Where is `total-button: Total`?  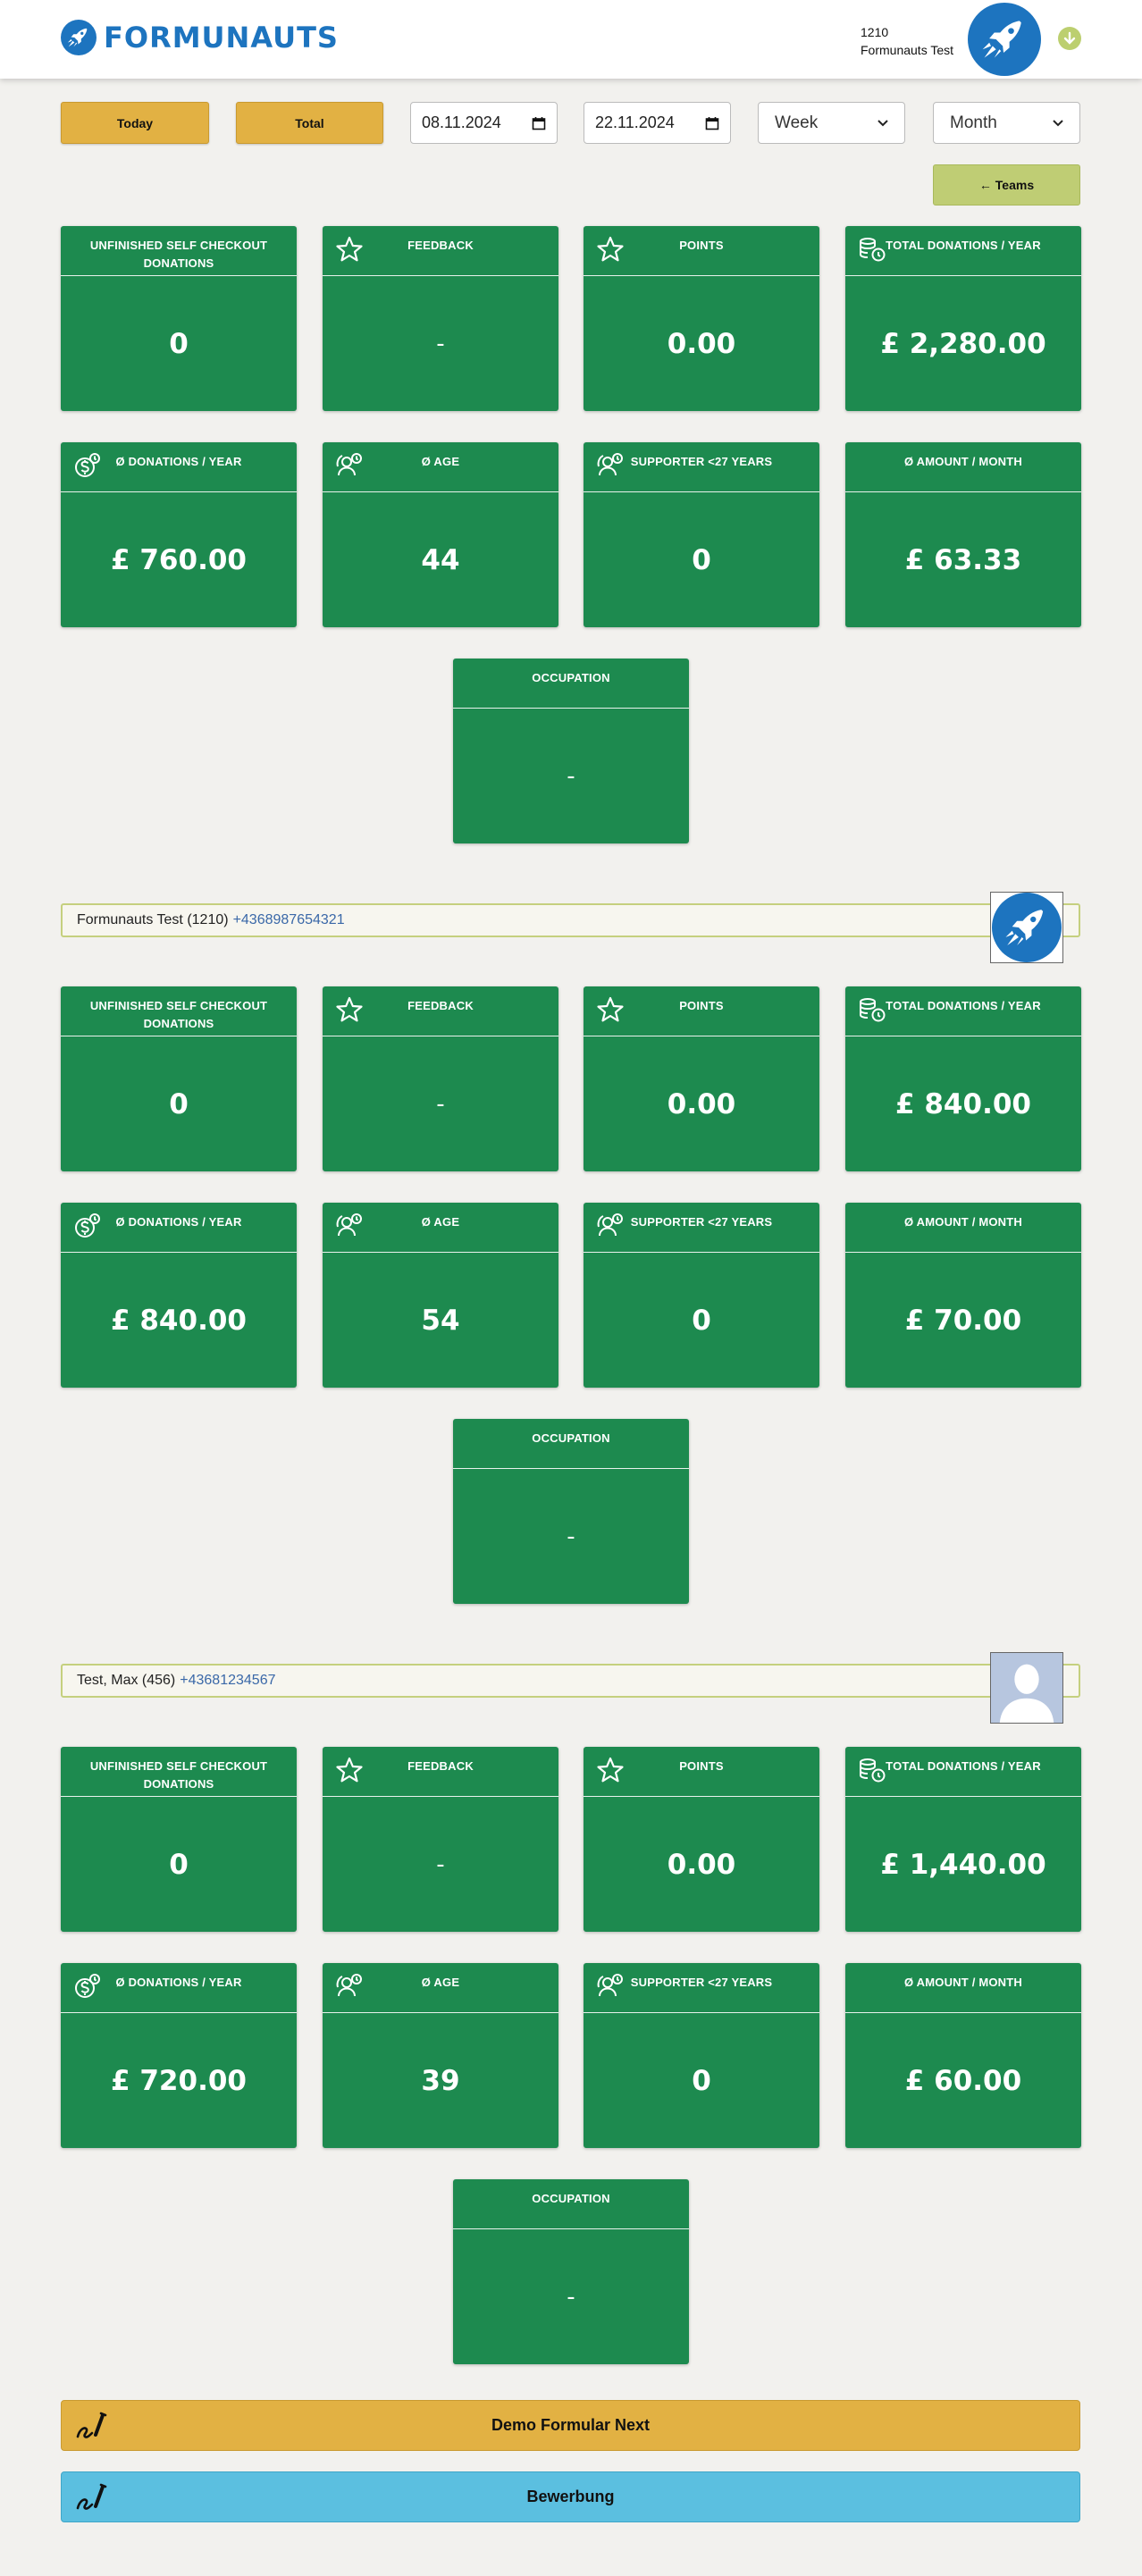 total-button: Total is located at coordinates (309, 123).